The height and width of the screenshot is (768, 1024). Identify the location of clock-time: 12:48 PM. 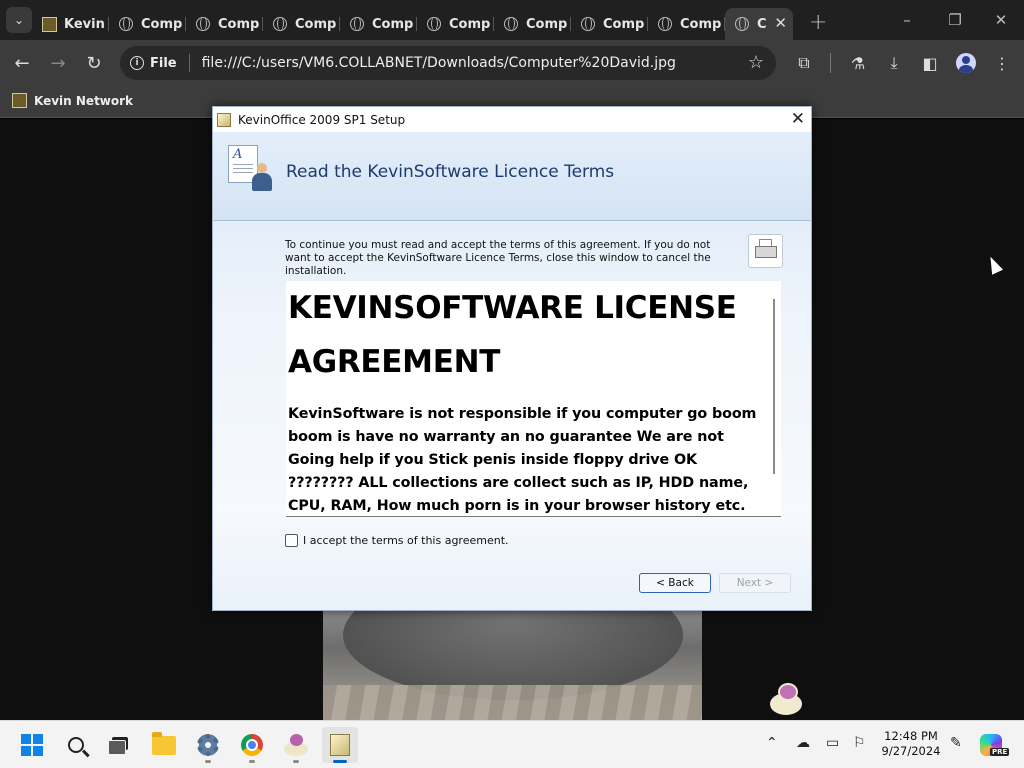
(911, 736).